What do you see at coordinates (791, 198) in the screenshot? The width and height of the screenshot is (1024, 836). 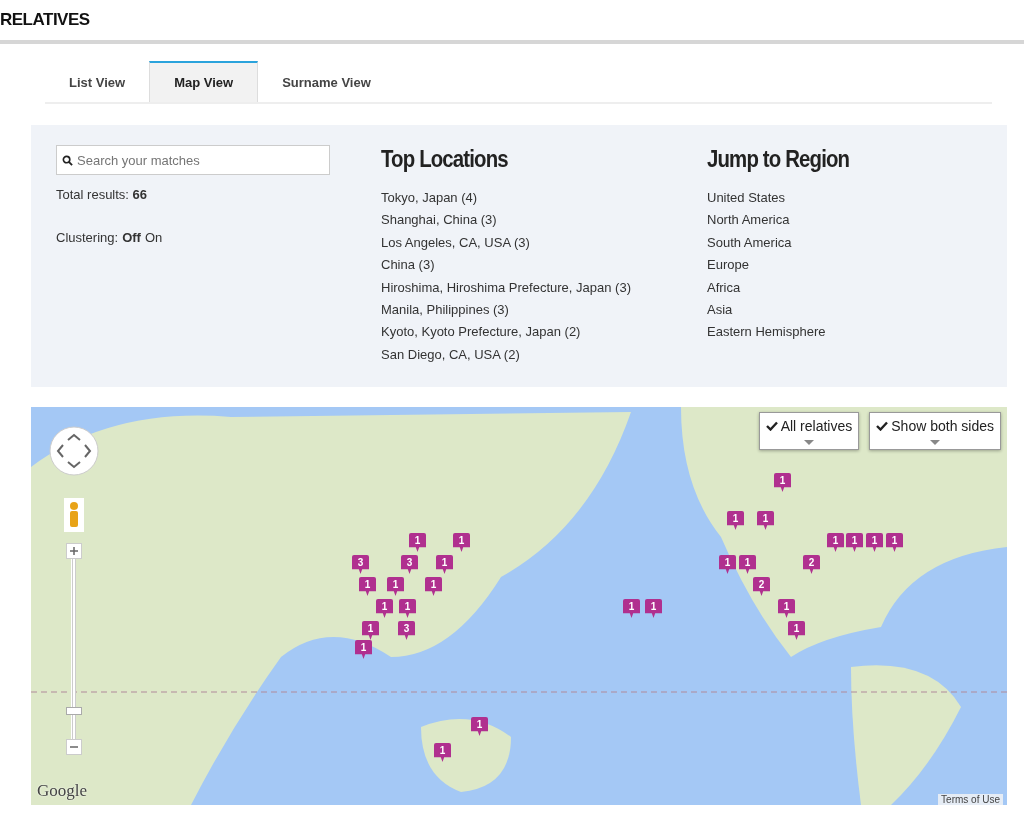 I see `region-link: United States` at bounding box center [791, 198].